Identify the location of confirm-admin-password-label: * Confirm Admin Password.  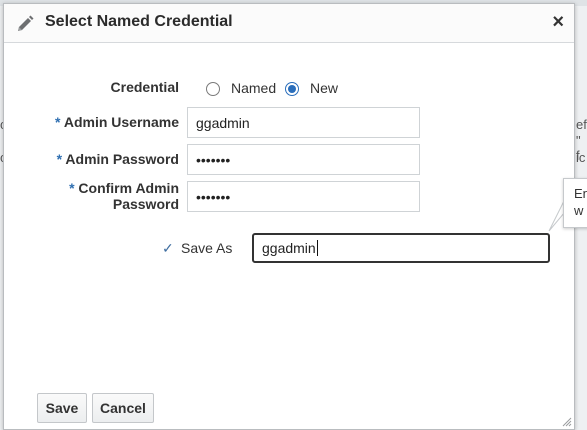
(124, 196).